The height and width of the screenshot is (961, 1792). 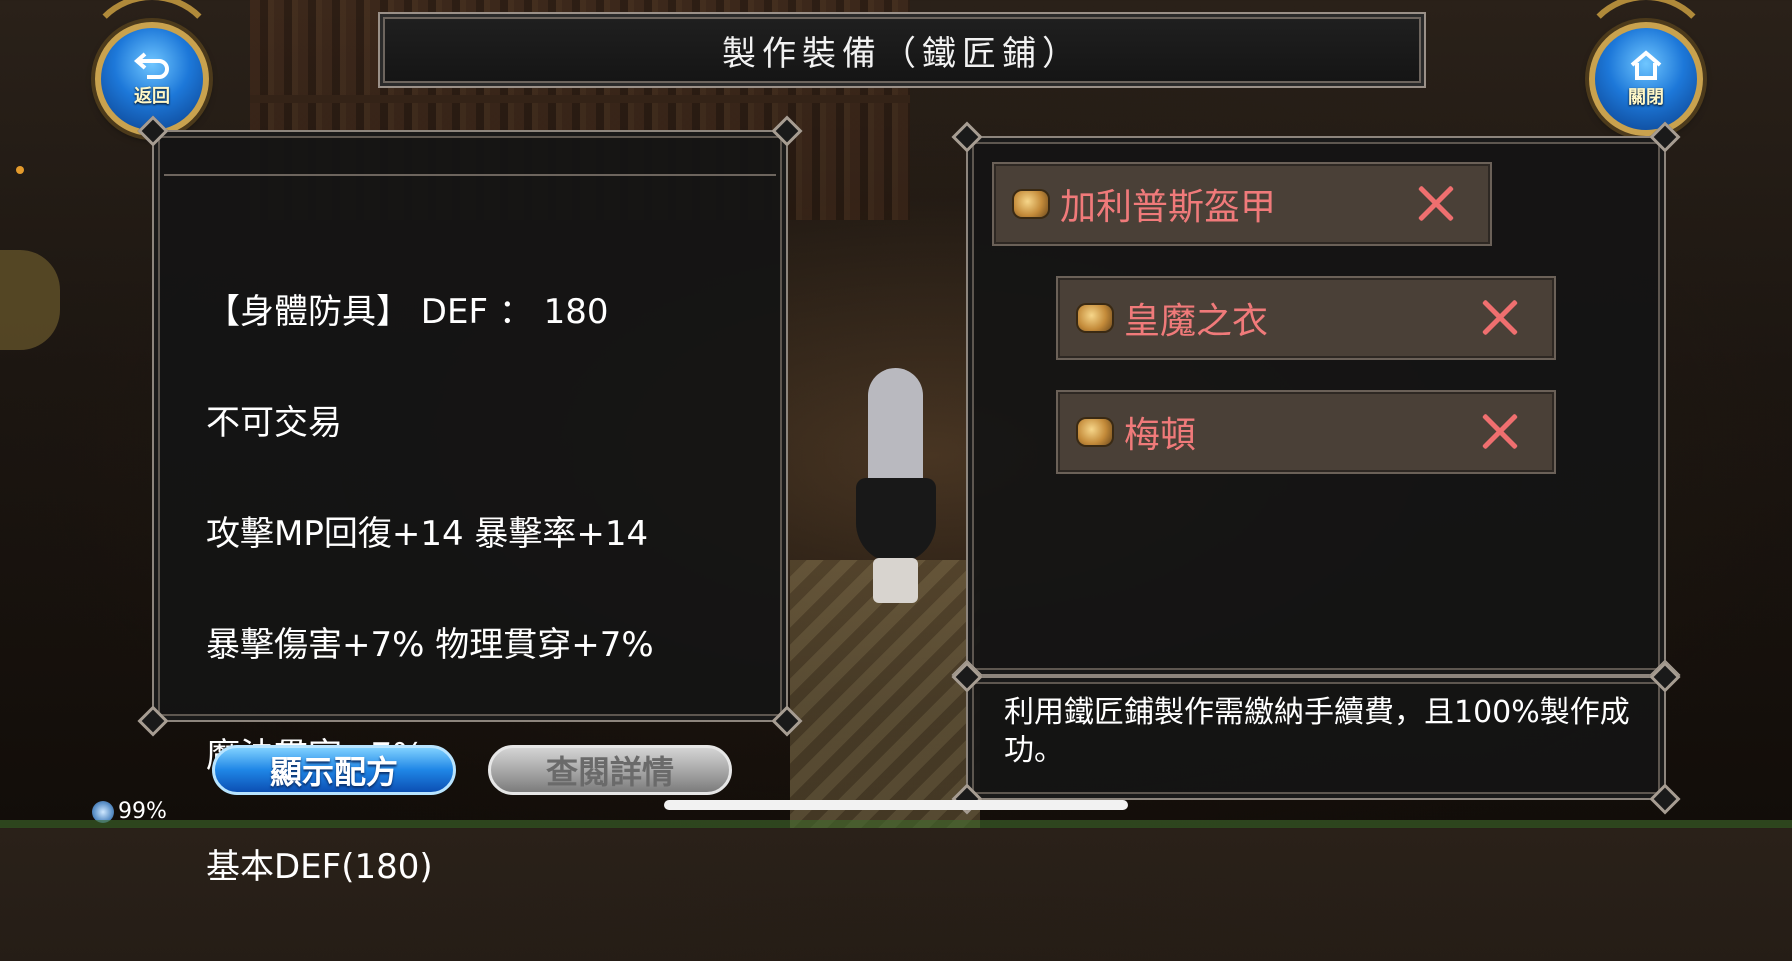 What do you see at coordinates (334, 770) in the screenshot?
I see `show-recipe-button: 顯示配方` at bounding box center [334, 770].